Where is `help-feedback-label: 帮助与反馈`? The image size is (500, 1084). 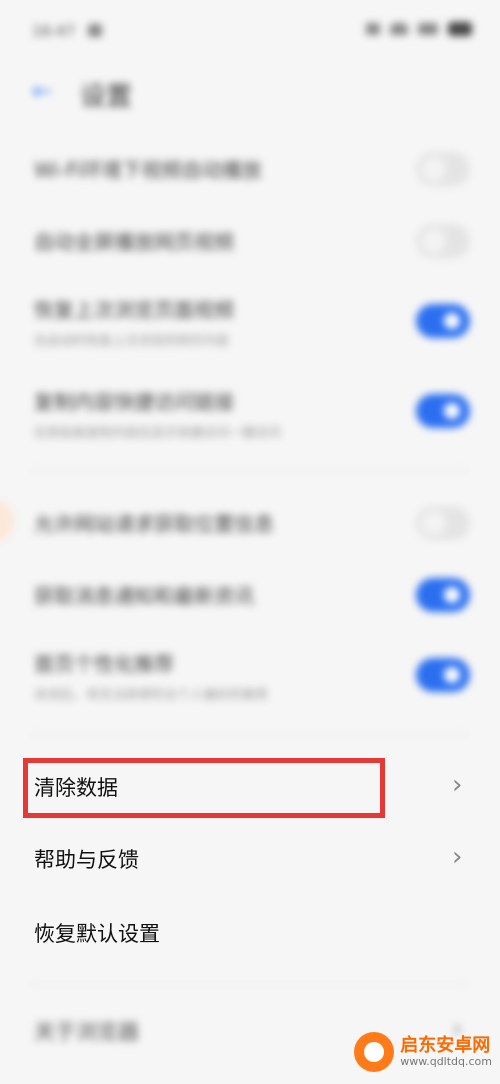 help-feedback-label: 帮助与反馈 is located at coordinates (86, 860).